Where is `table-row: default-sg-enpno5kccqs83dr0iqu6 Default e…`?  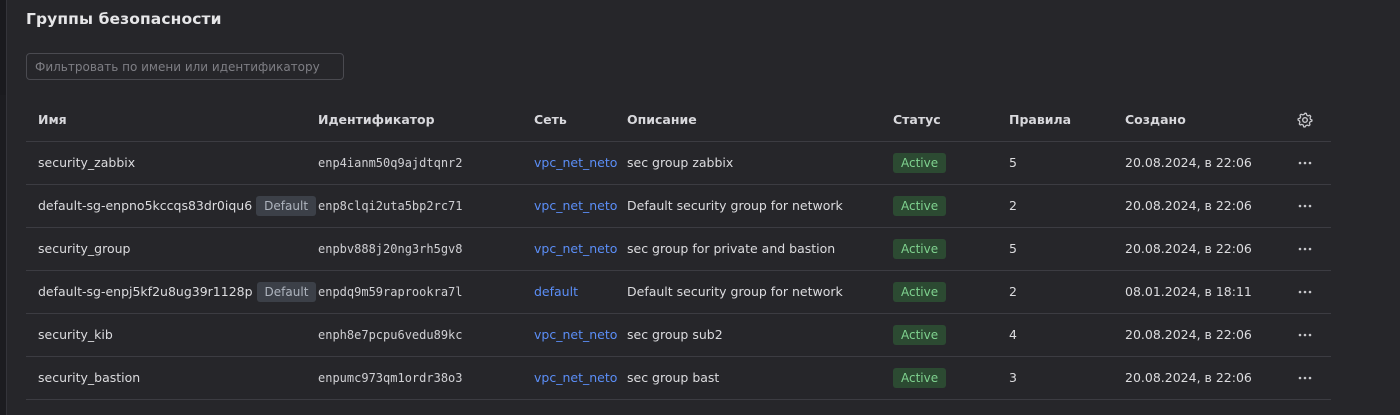 table-row: default-sg-enpno5kccqs83dr0iqu6 Default e… is located at coordinates (678, 206).